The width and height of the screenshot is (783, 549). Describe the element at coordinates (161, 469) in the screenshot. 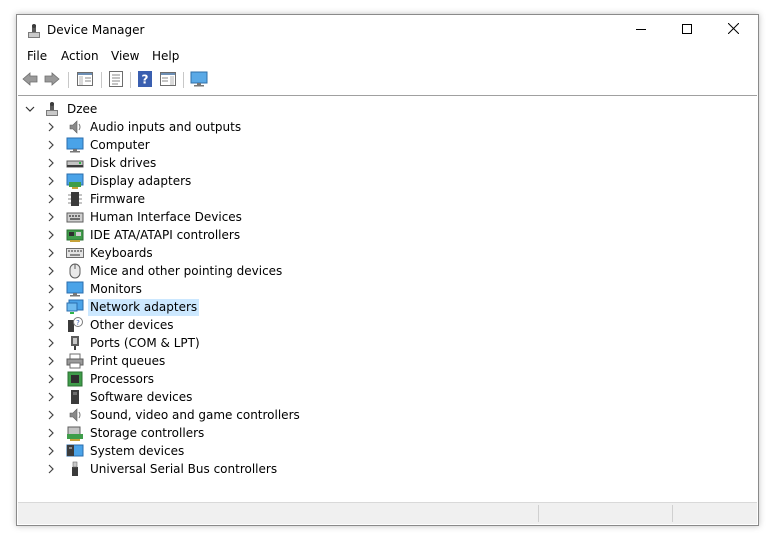

I see `tree-item: Universal Serial Bus controllers` at that location.